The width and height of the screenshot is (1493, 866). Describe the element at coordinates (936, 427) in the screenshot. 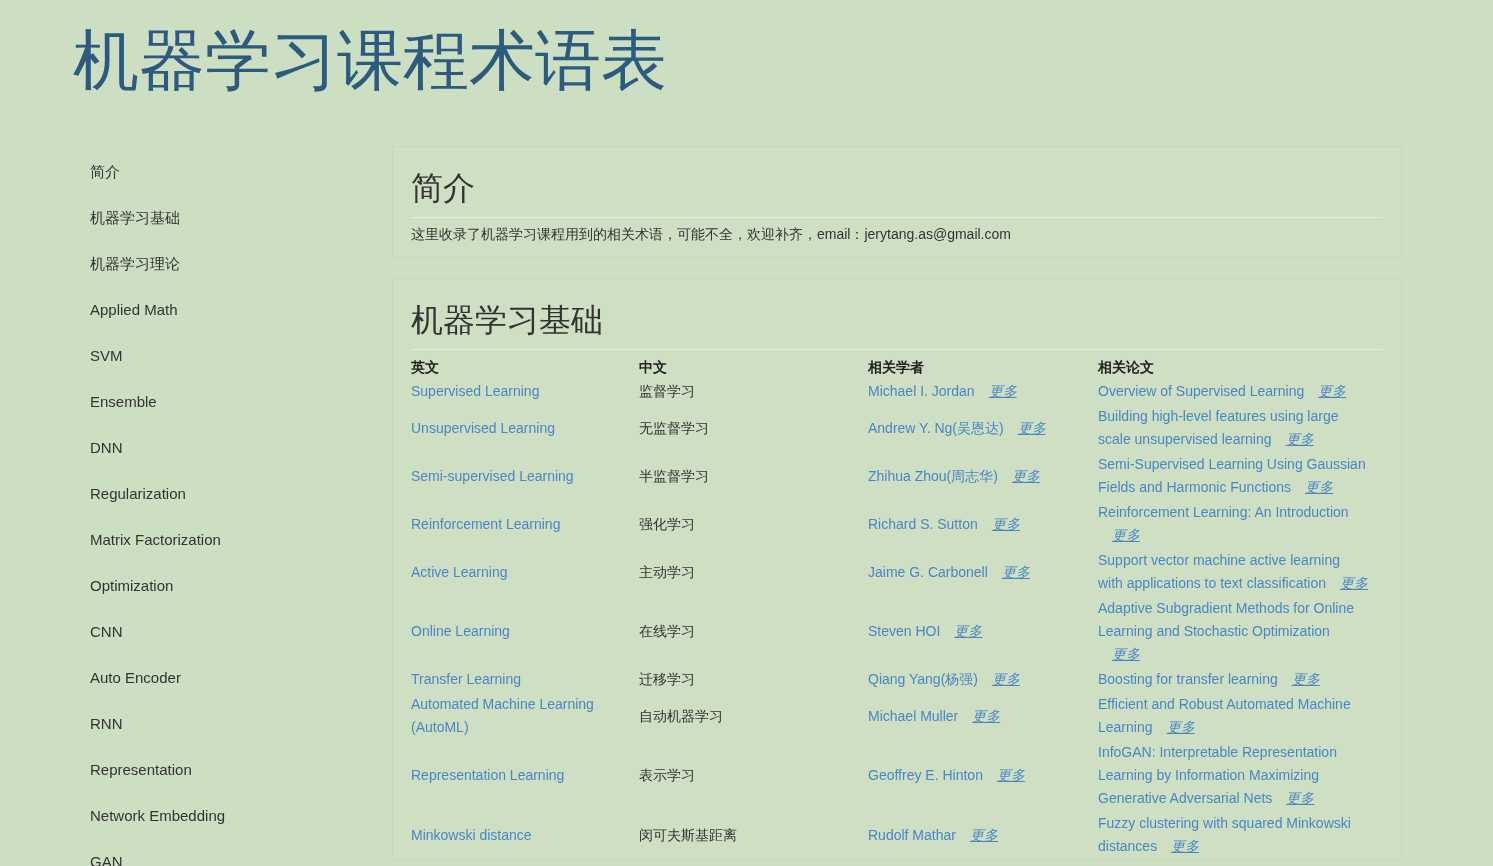

I see `scholar-link: Andrew Y. Ng(吴恩达)` at that location.